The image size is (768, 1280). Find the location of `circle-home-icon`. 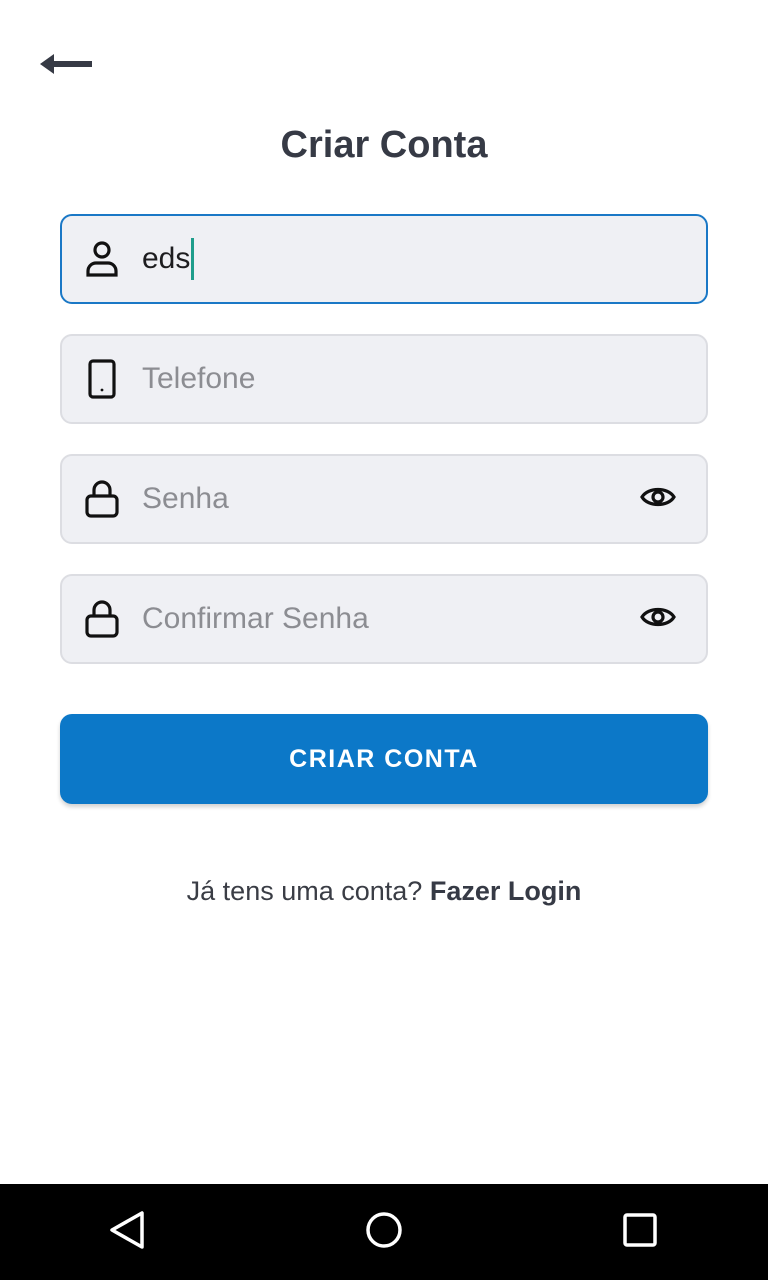

circle-home-icon is located at coordinates (384, 1232).